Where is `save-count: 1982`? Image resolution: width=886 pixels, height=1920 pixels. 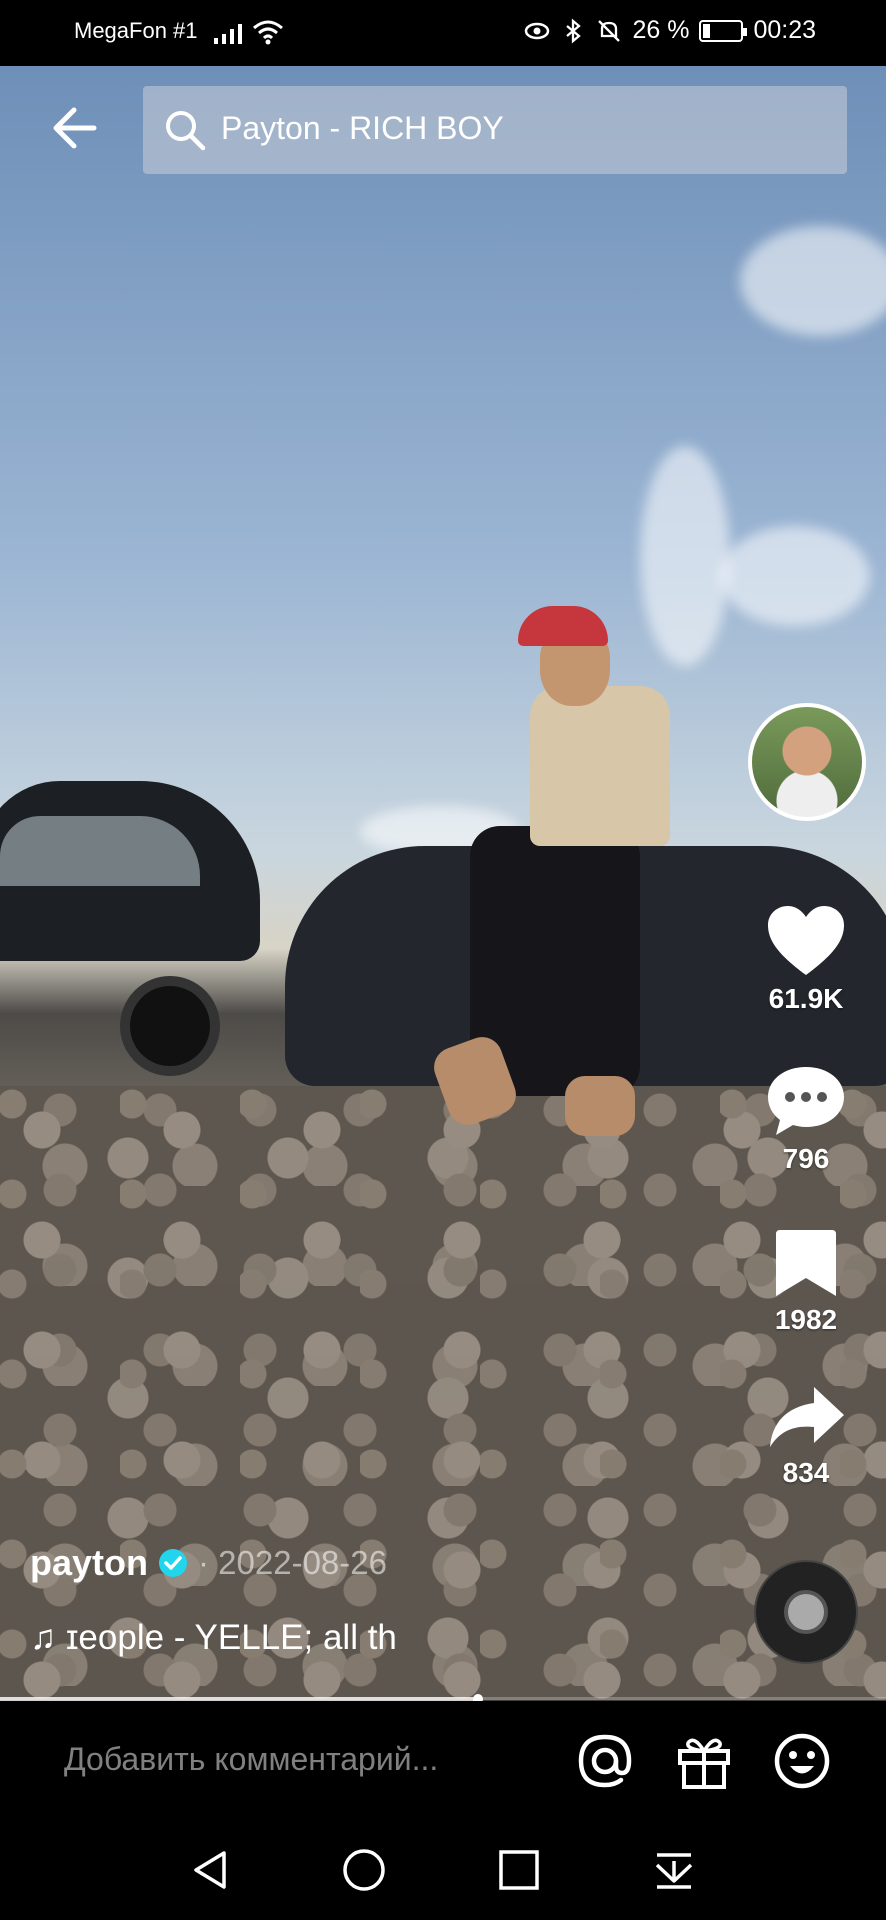 save-count: 1982 is located at coordinates (806, 1319).